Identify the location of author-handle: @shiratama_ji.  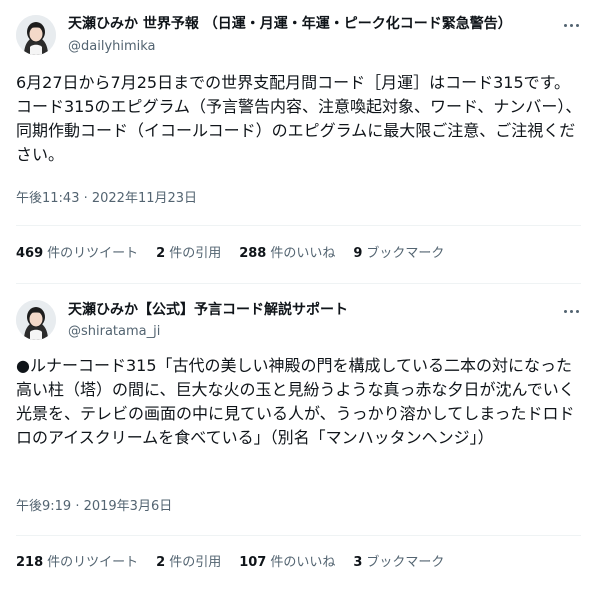
(114, 332).